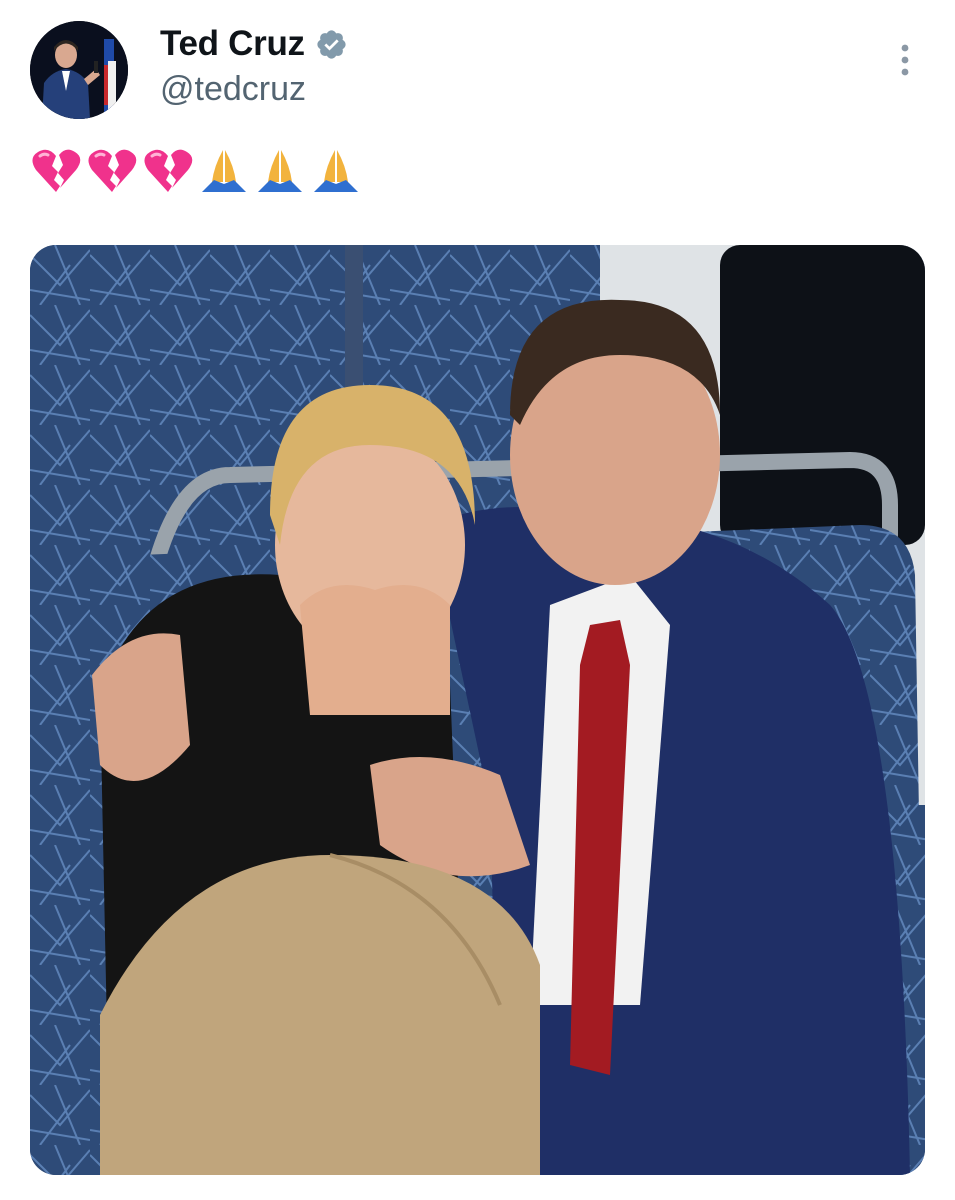 The width and height of the screenshot is (955, 1200). What do you see at coordinates (331, 44) in the screenshot?
I see `verified-badge-icon` at bounding box center [331, 44].